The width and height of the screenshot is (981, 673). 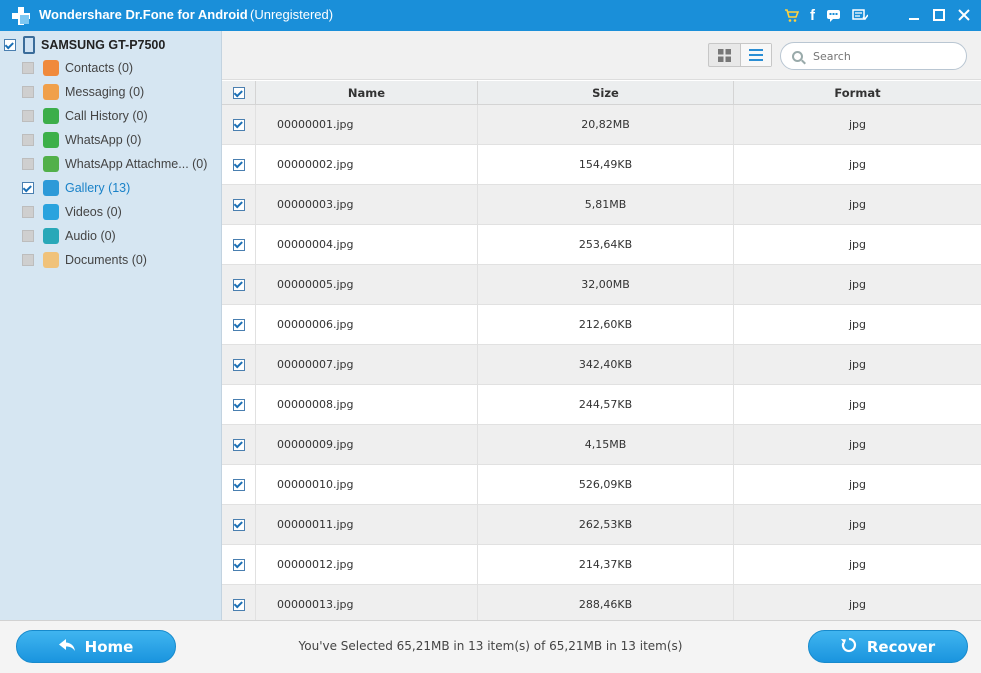 What do you see at coordinates (606, 284) in the screenshot?
I see `file-size: 32,00MB` at bounding box center [606, 284].